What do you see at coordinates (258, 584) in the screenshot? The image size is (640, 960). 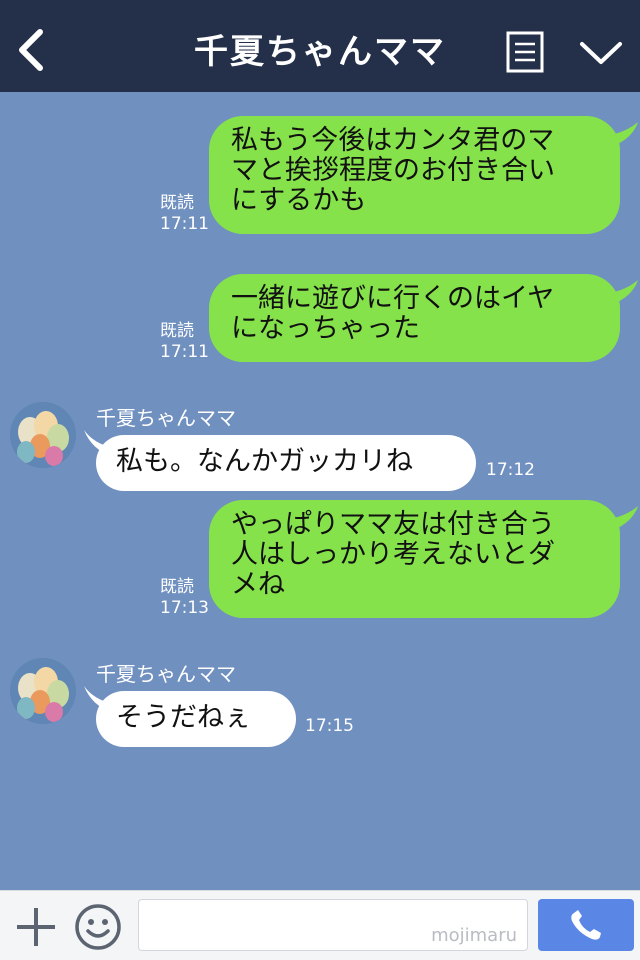 I see `message-line: メね` at bounding box center [258, 584].